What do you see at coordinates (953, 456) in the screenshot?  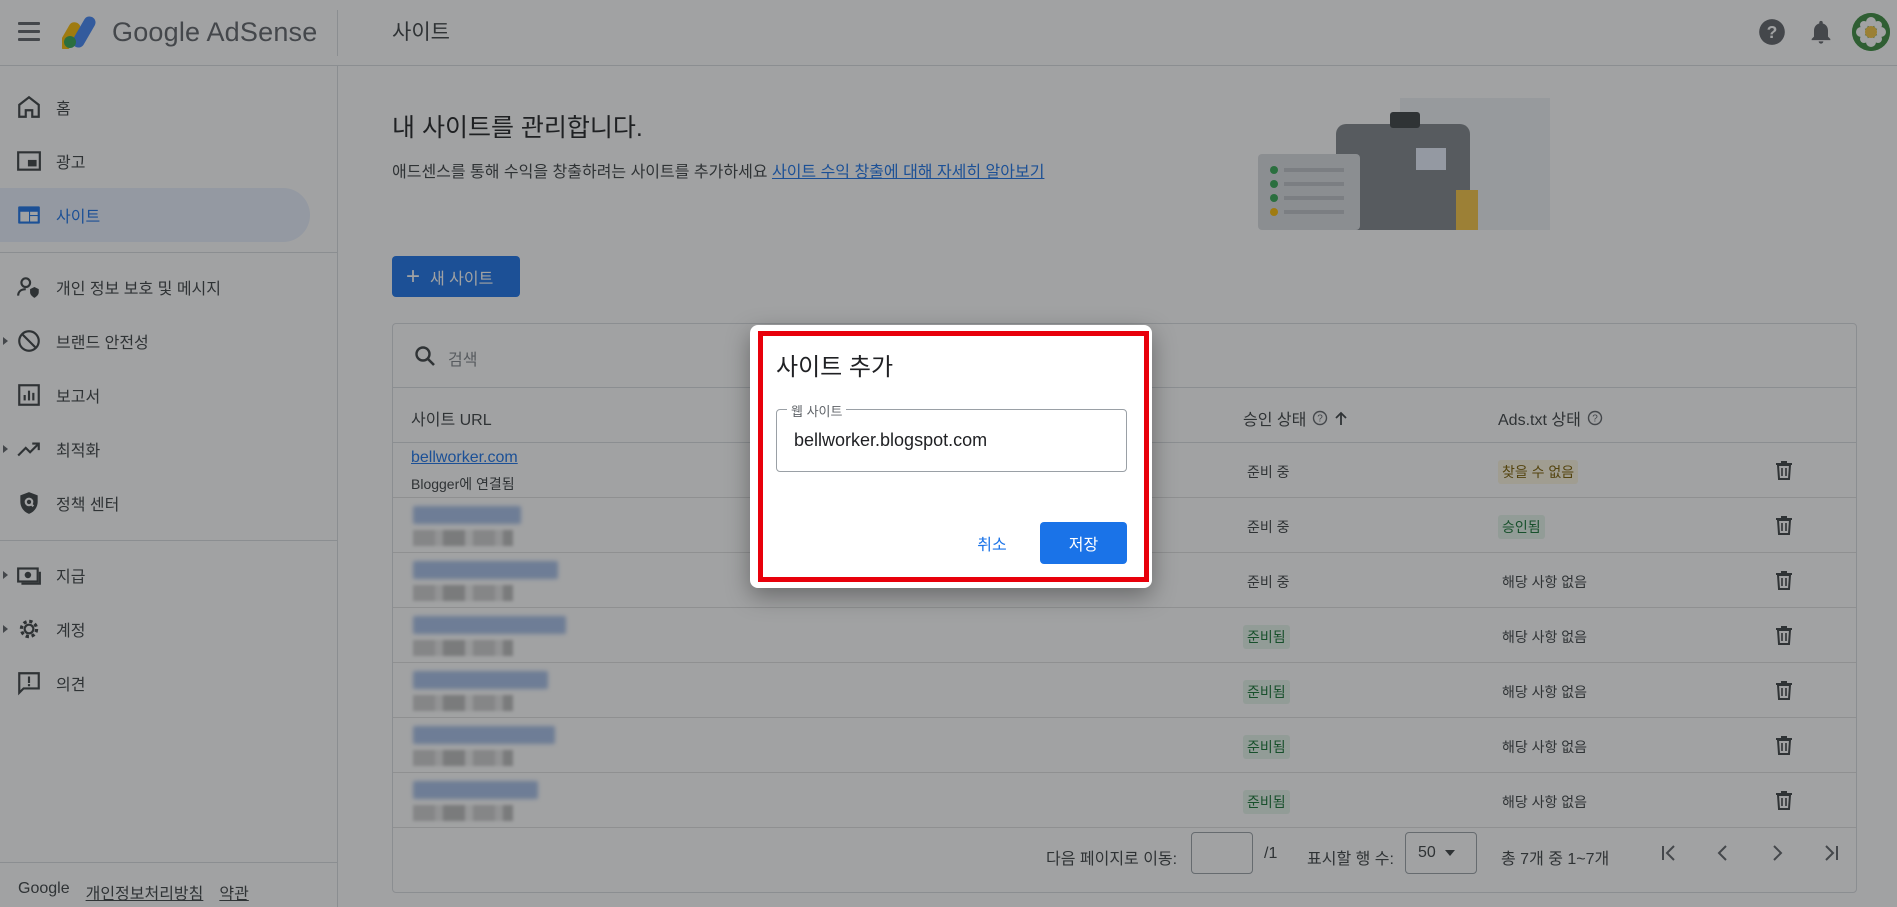 I see `highlight-annotation-box` at bounding box center [953, 456].